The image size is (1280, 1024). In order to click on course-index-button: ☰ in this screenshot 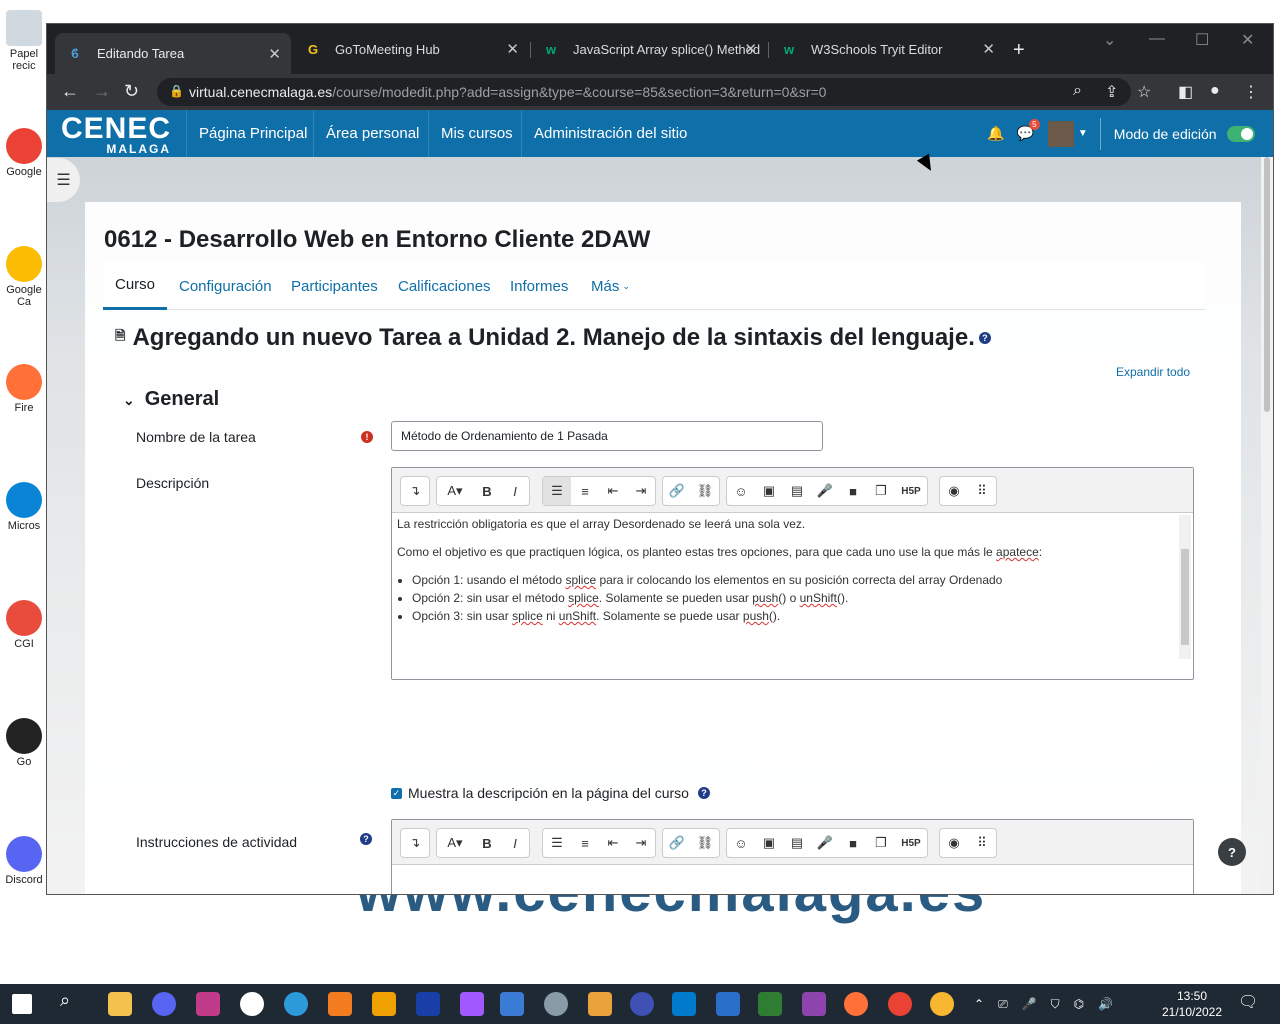, I will do `click(63, 180)`.